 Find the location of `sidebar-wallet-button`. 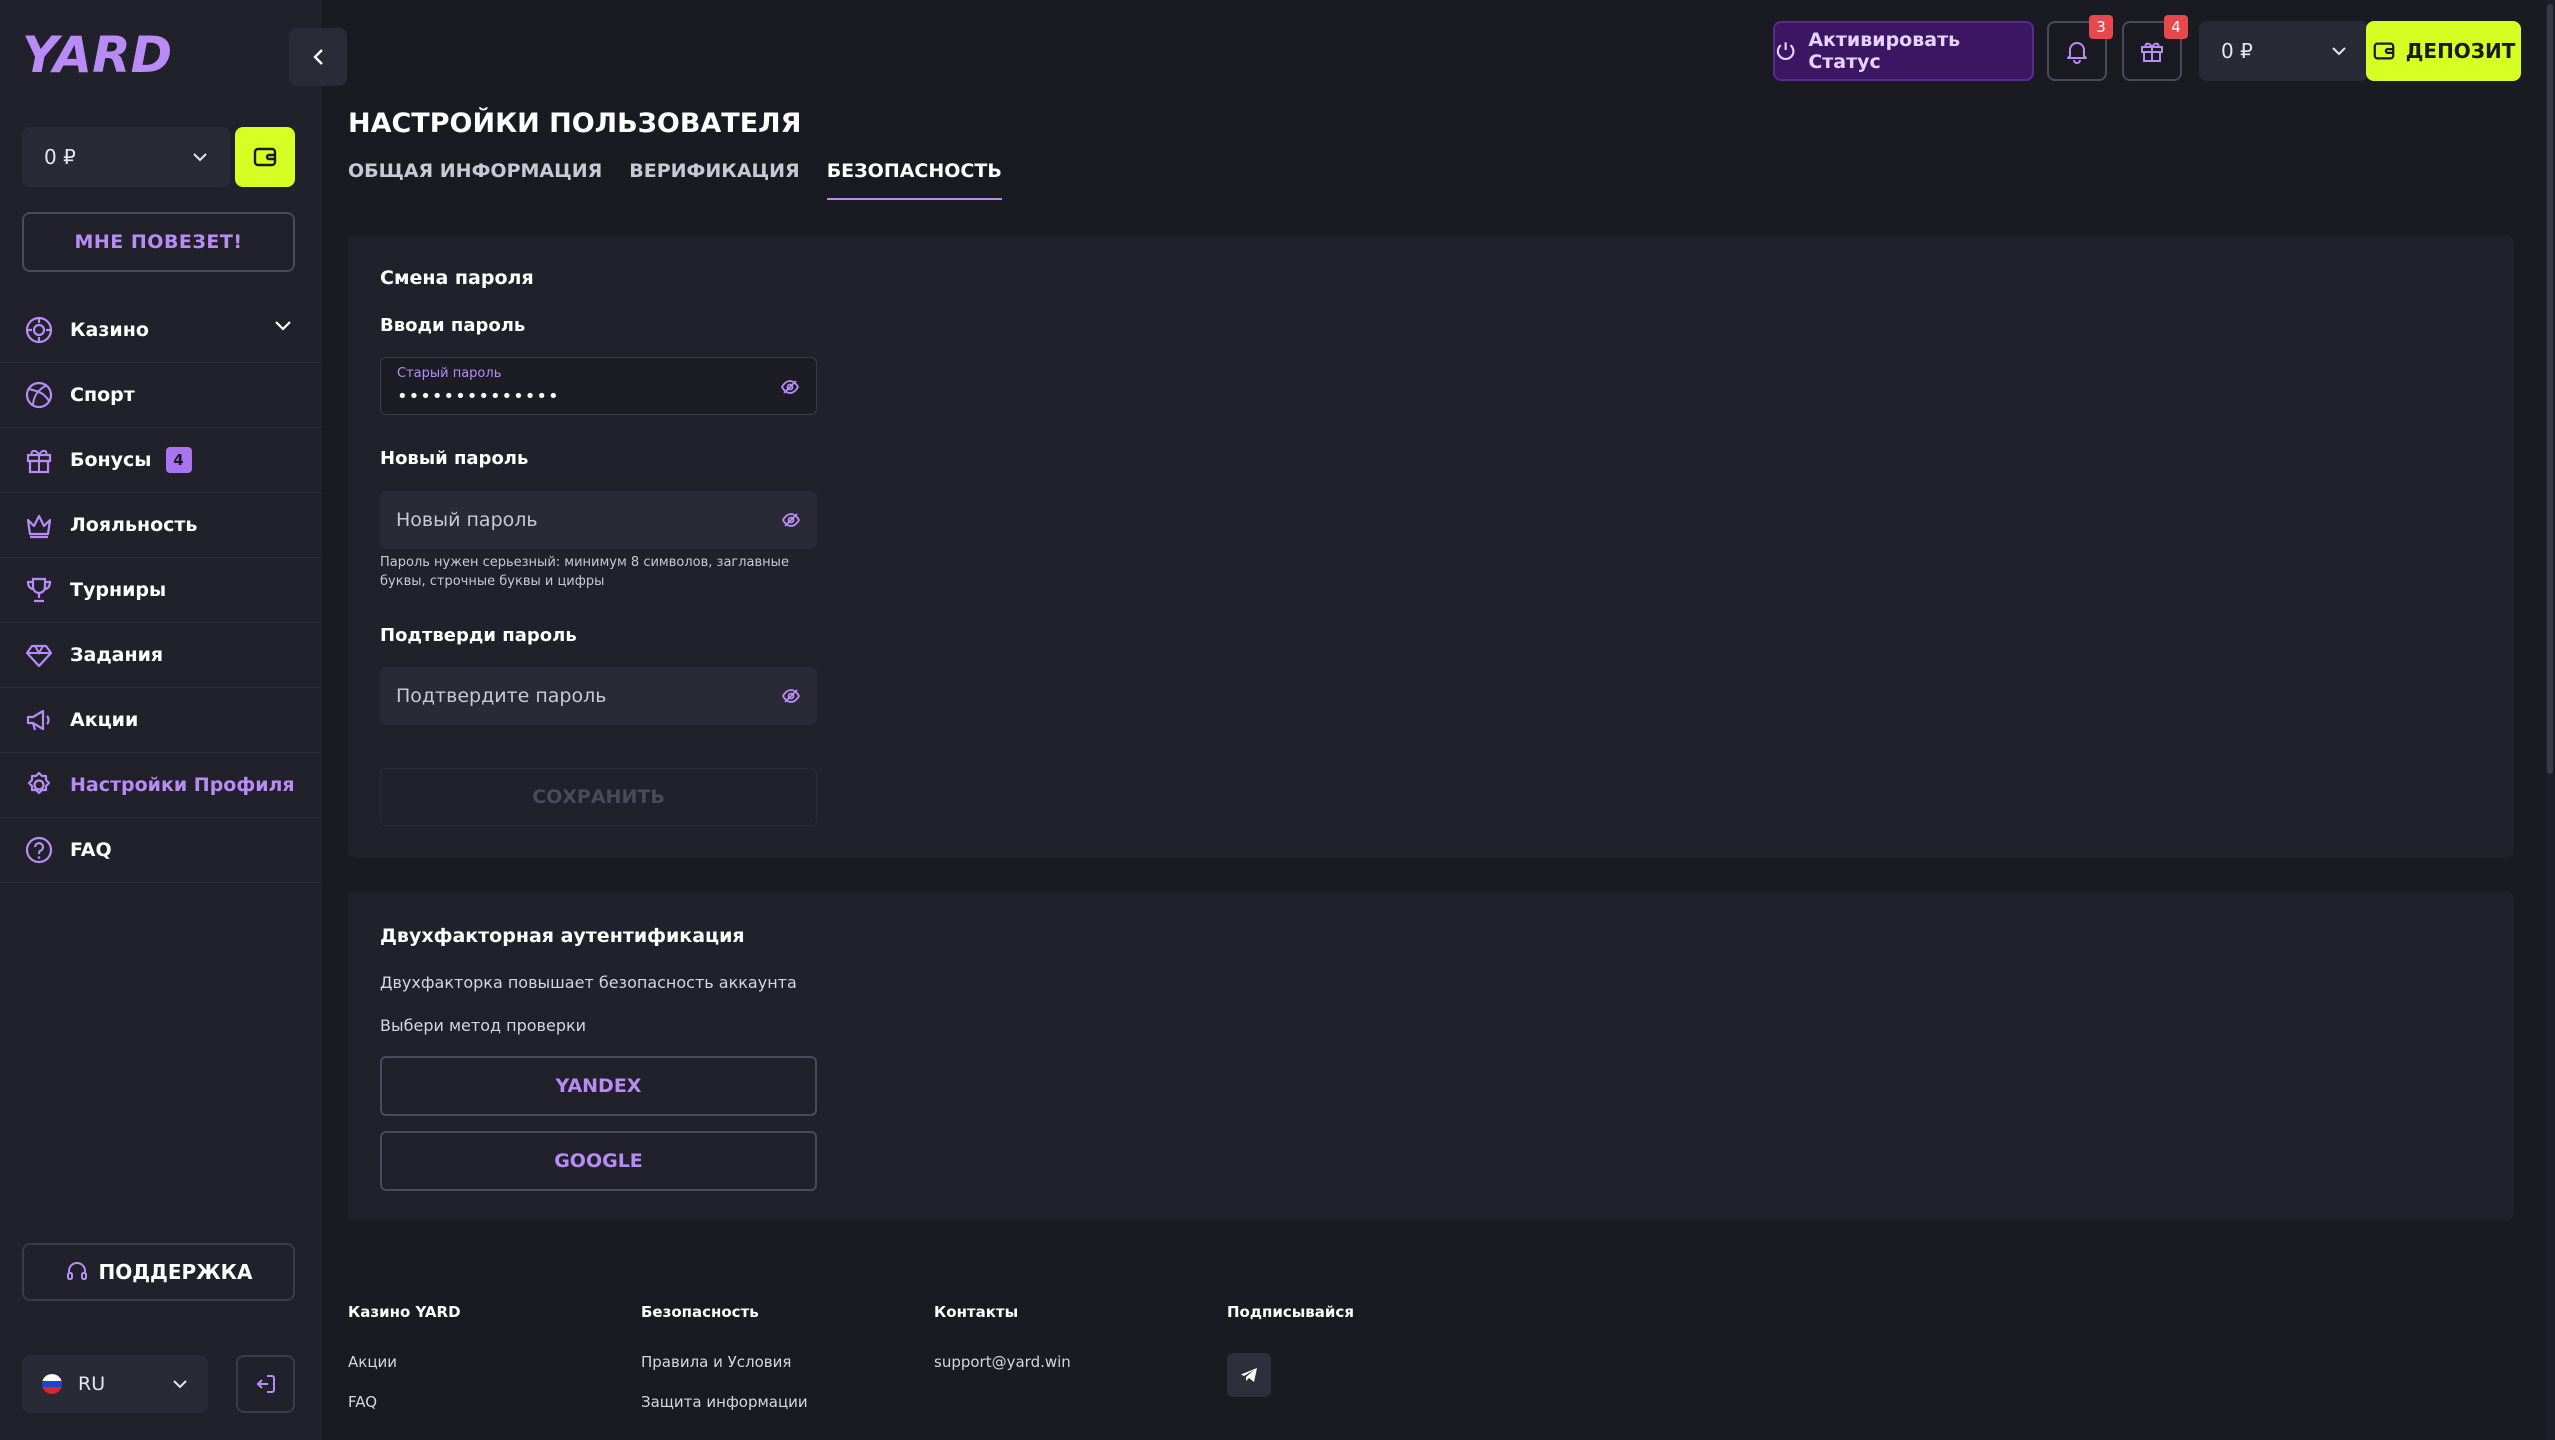

sidebar-wallet-button is located at coordinates (265, 157).